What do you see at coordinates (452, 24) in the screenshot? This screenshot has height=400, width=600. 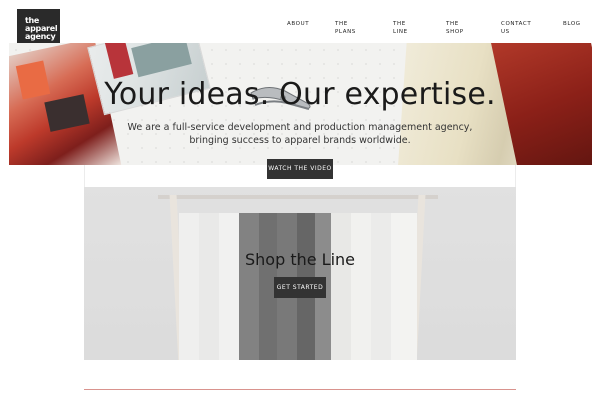 I see `nav-the-shop-label-1: THE` at bounding box center [452, 24].